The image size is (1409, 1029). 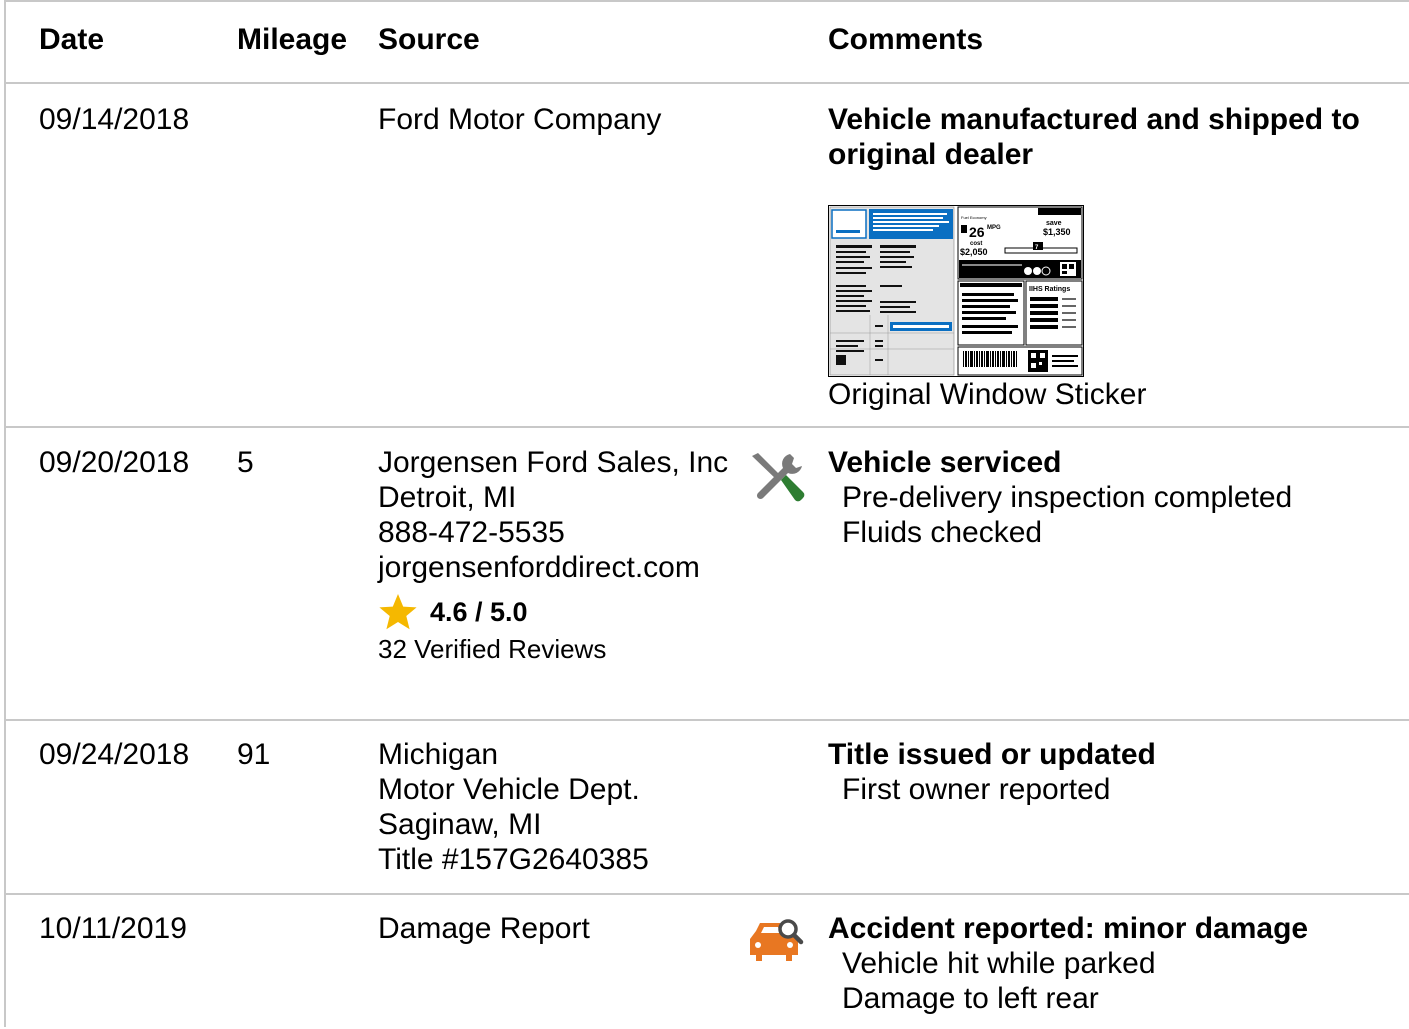 I want to click on comment-title: Title issued or updated, so click(x=992, y=754).